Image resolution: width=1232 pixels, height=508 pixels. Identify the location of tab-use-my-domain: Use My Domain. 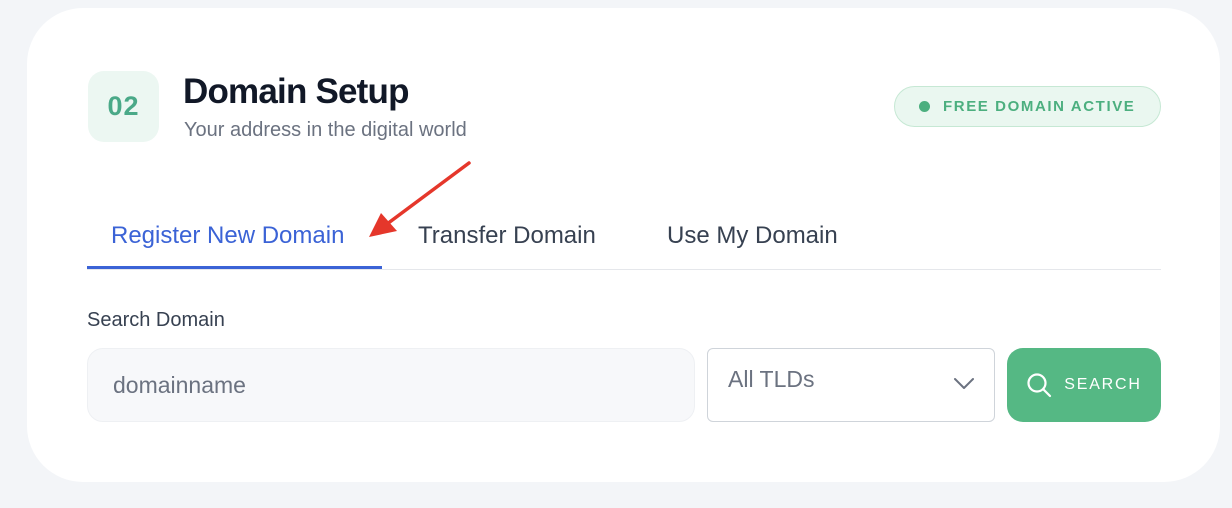
(752, 236).